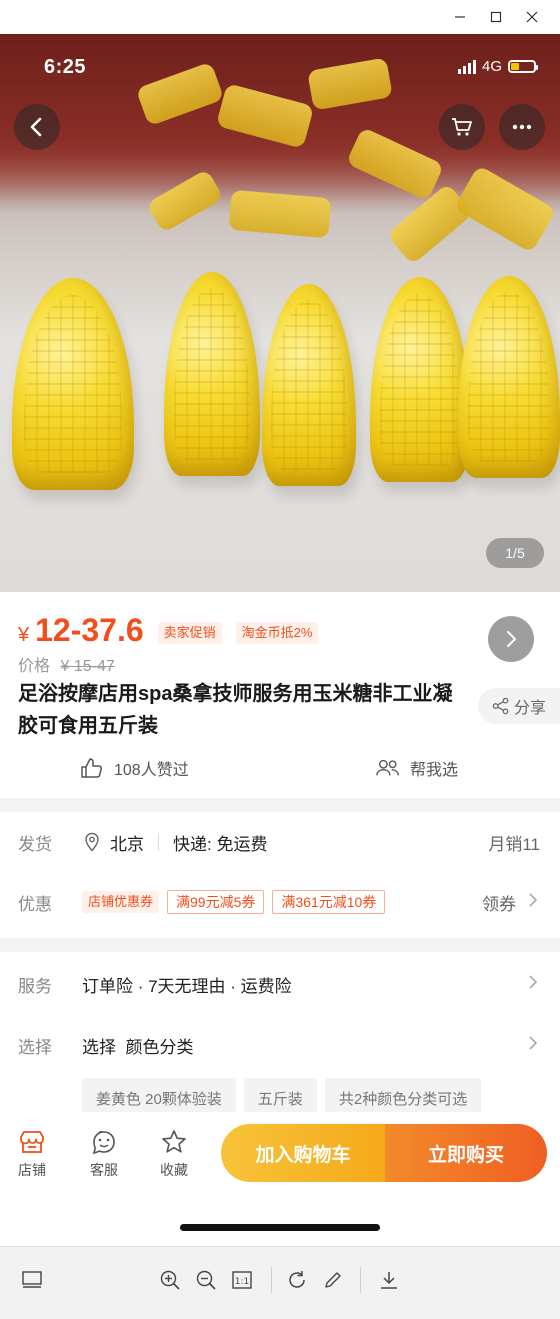 The image size is (560, 1319). I want to click on price-value: 12-37.6, so click(89, 630).